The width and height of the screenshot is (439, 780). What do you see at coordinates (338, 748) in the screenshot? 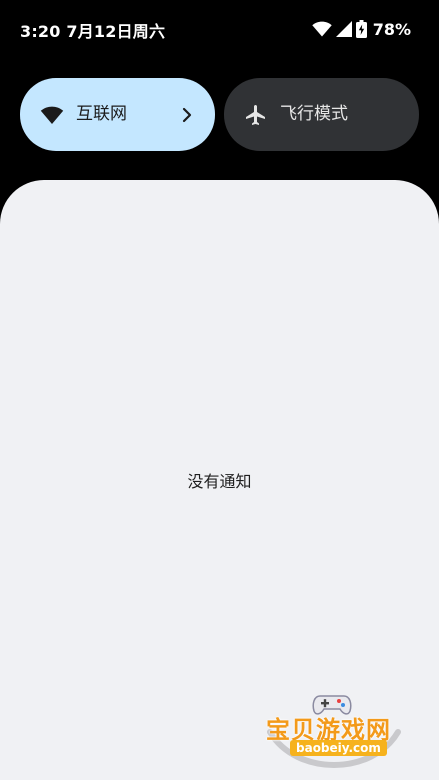
I see `watermark-url: baobeiy.com` at bounding box center [338, 748].